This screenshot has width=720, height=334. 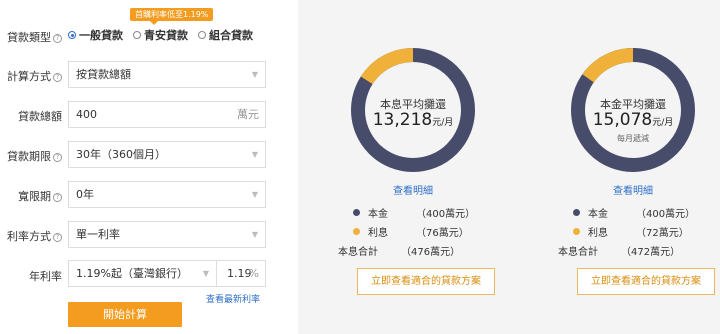 What do you see at coordinates (167, 74) in the screenshot?
I see `calc-method-select: 按貸款總額 ▼` at bounding box center [167, 74].